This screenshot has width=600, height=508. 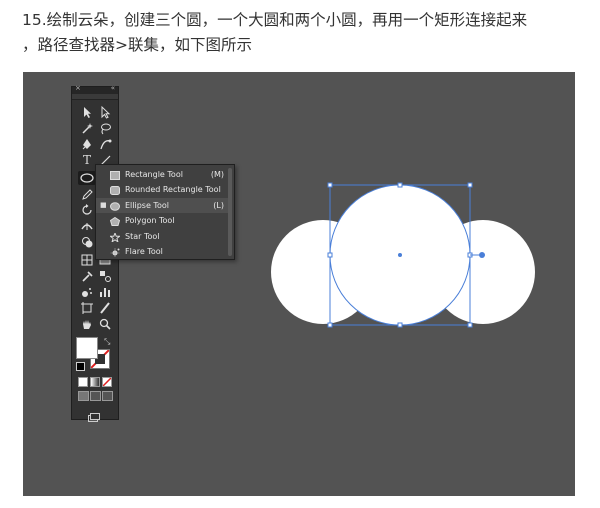 What do you see at coordinates (107, 382) in the screenshot?
I see `none-mode-icon` at bounding box center [107, 382].